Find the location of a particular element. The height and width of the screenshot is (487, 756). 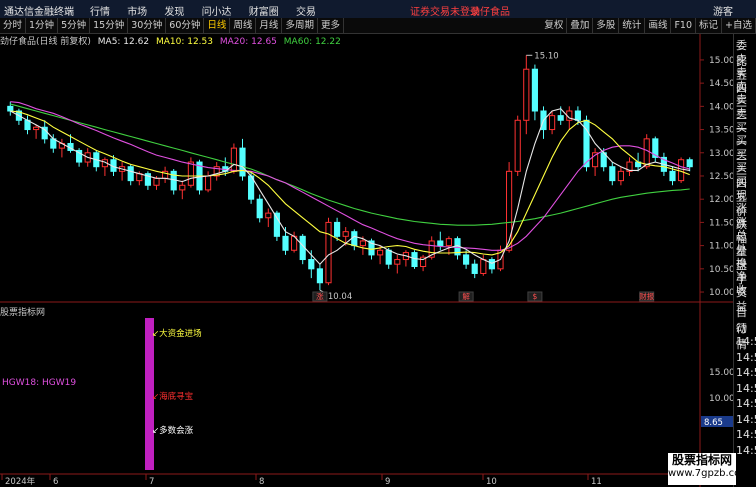

date-label: 8 is located at coordinates (261, 482).